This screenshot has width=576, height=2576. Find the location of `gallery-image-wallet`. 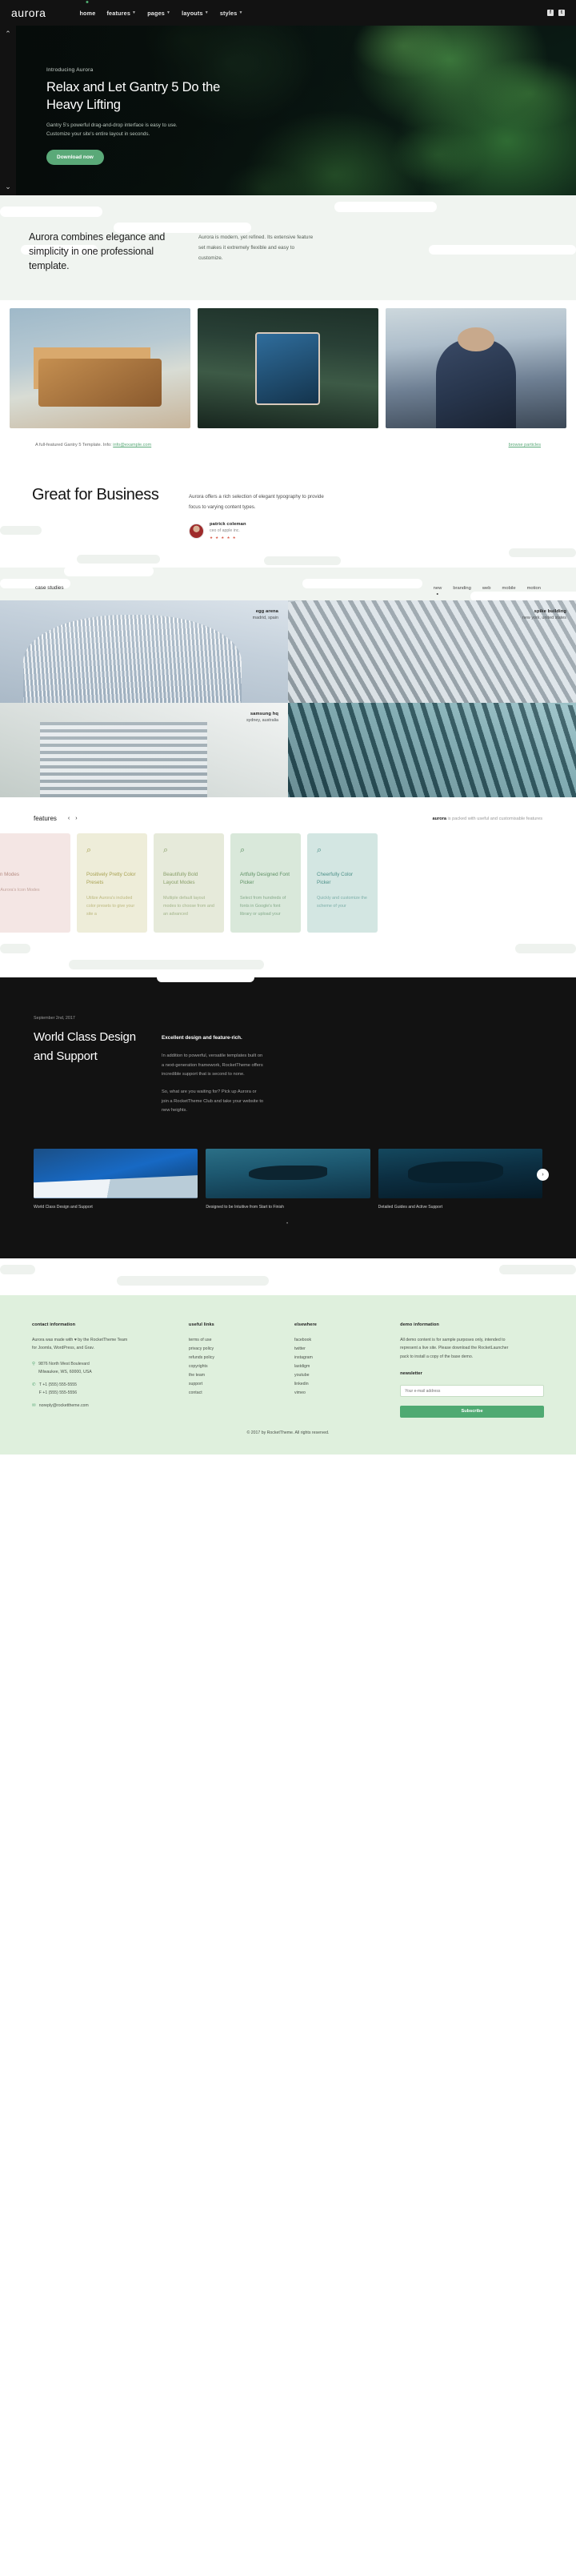

gallery-image-wallet is located at coordinates (100, 368).